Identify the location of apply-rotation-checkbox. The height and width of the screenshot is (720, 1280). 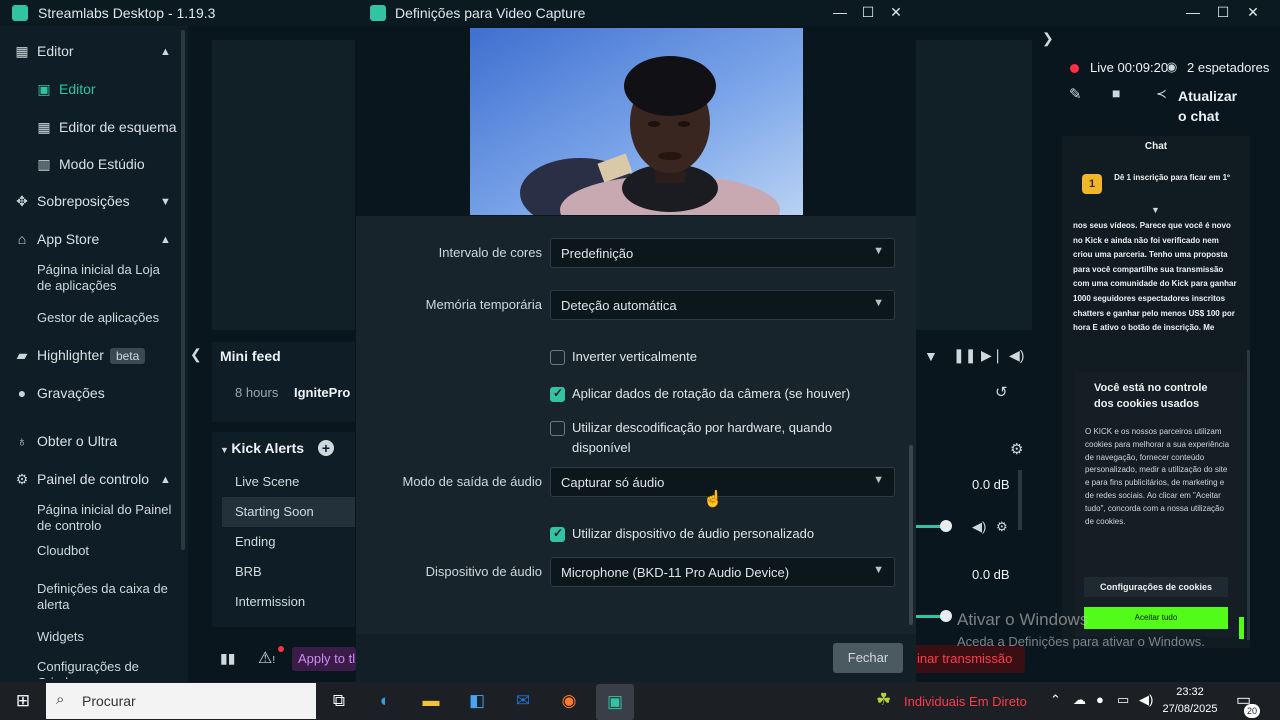
(557, 394).